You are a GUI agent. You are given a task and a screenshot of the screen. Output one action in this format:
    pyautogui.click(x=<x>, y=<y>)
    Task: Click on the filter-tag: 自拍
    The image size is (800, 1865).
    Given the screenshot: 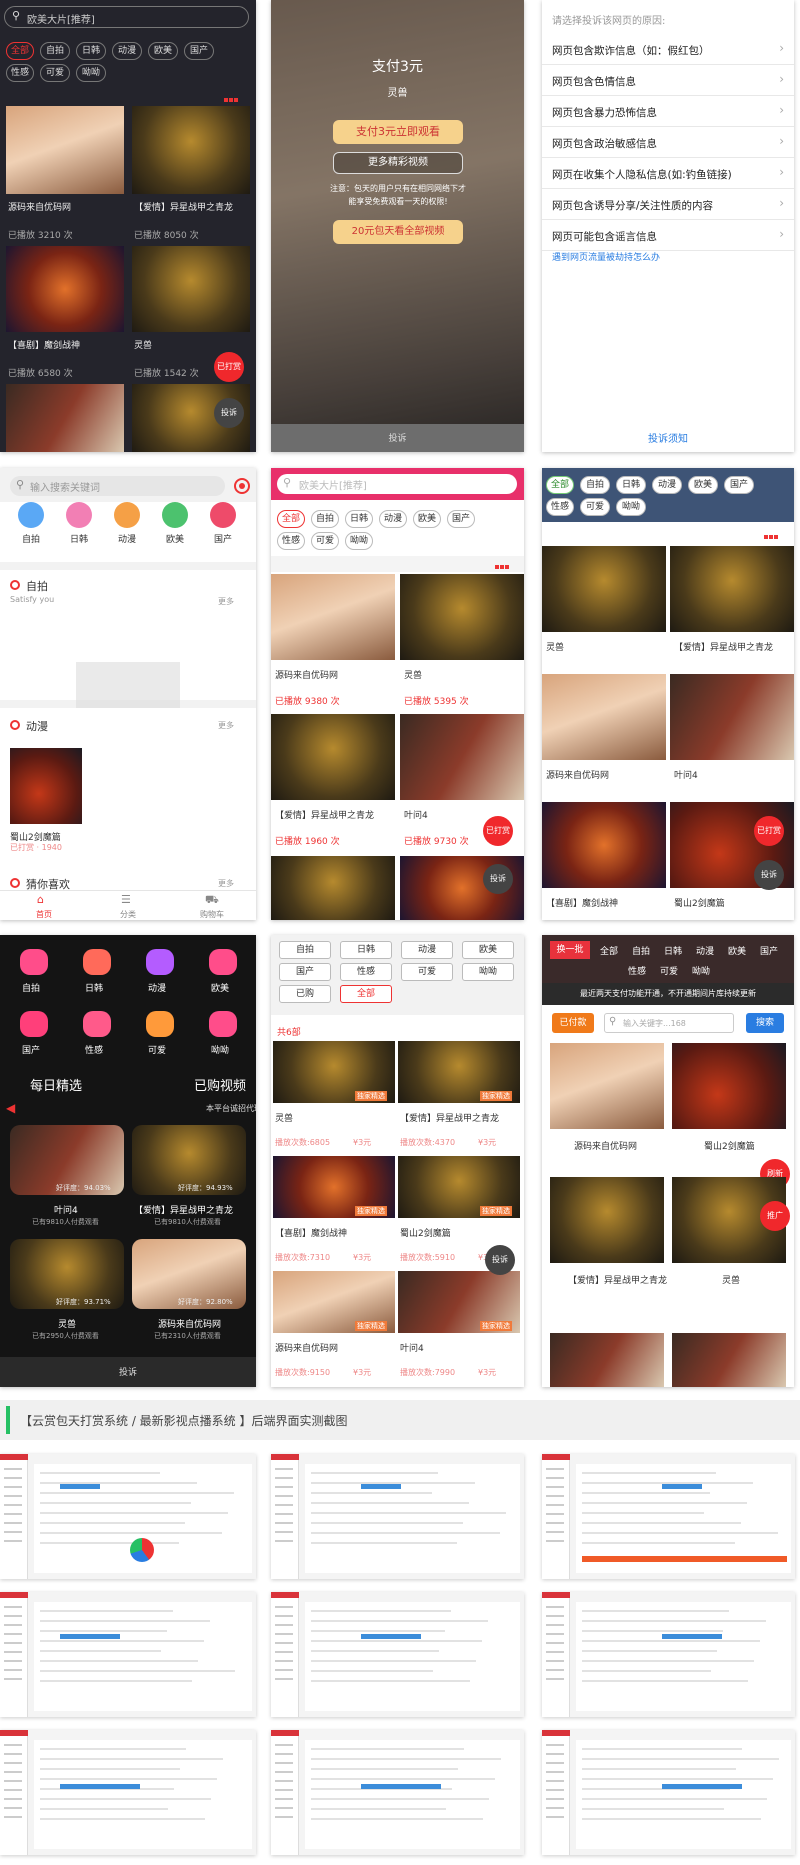 What is the action you would take?
    pyautogui.click(x=305, y=950)
    